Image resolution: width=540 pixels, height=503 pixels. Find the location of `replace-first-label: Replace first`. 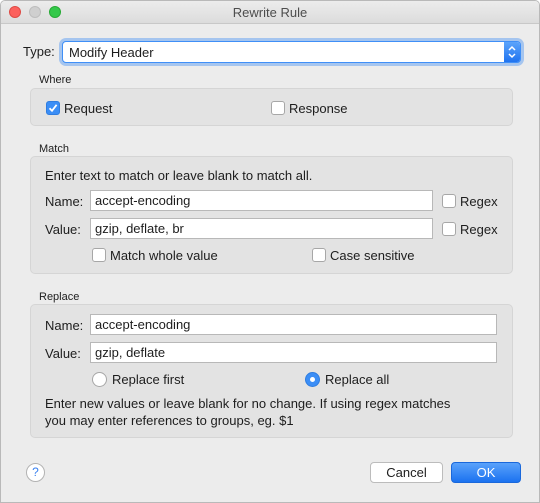

replace-first-label: Replace first is located at coordinates (148, 379).